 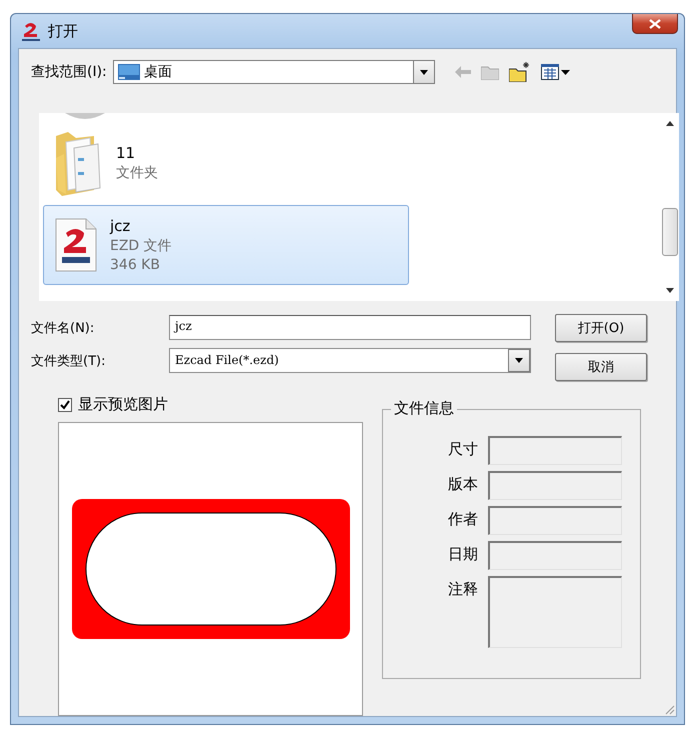 I want to click on file-name-label: 文件名(N):, so click(x=63, y=328).